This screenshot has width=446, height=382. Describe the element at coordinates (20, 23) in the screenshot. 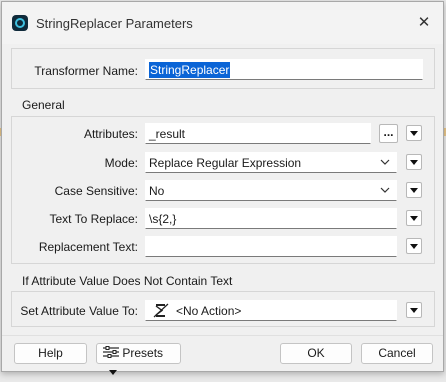

I see `fme-logo-icon` at that location.